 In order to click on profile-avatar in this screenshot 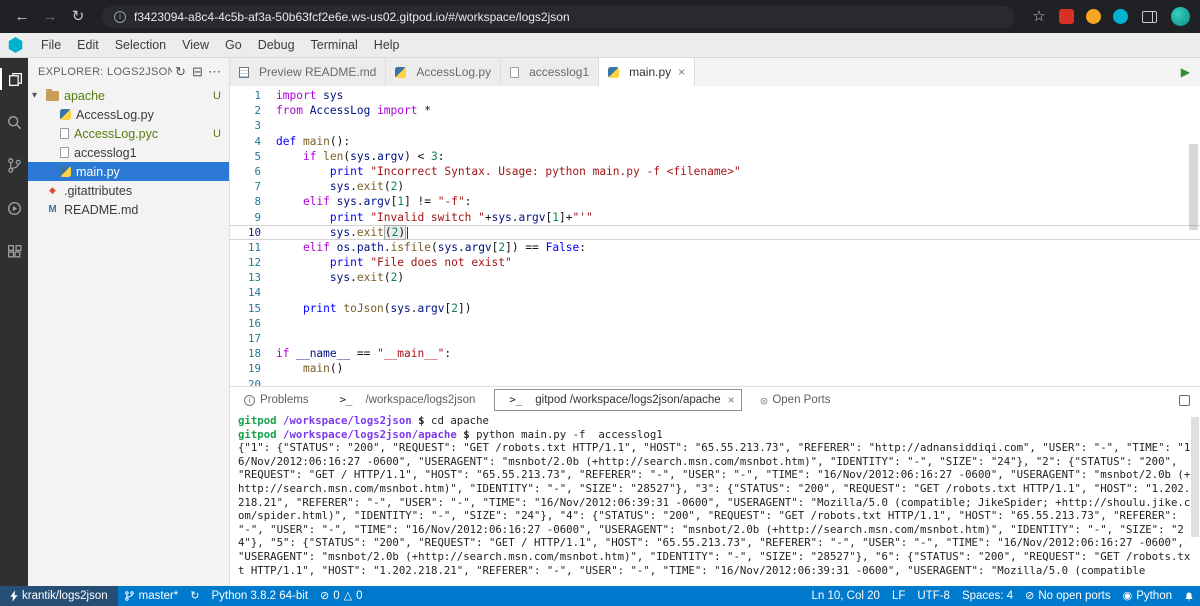, I will do `click(1180, 16)`.